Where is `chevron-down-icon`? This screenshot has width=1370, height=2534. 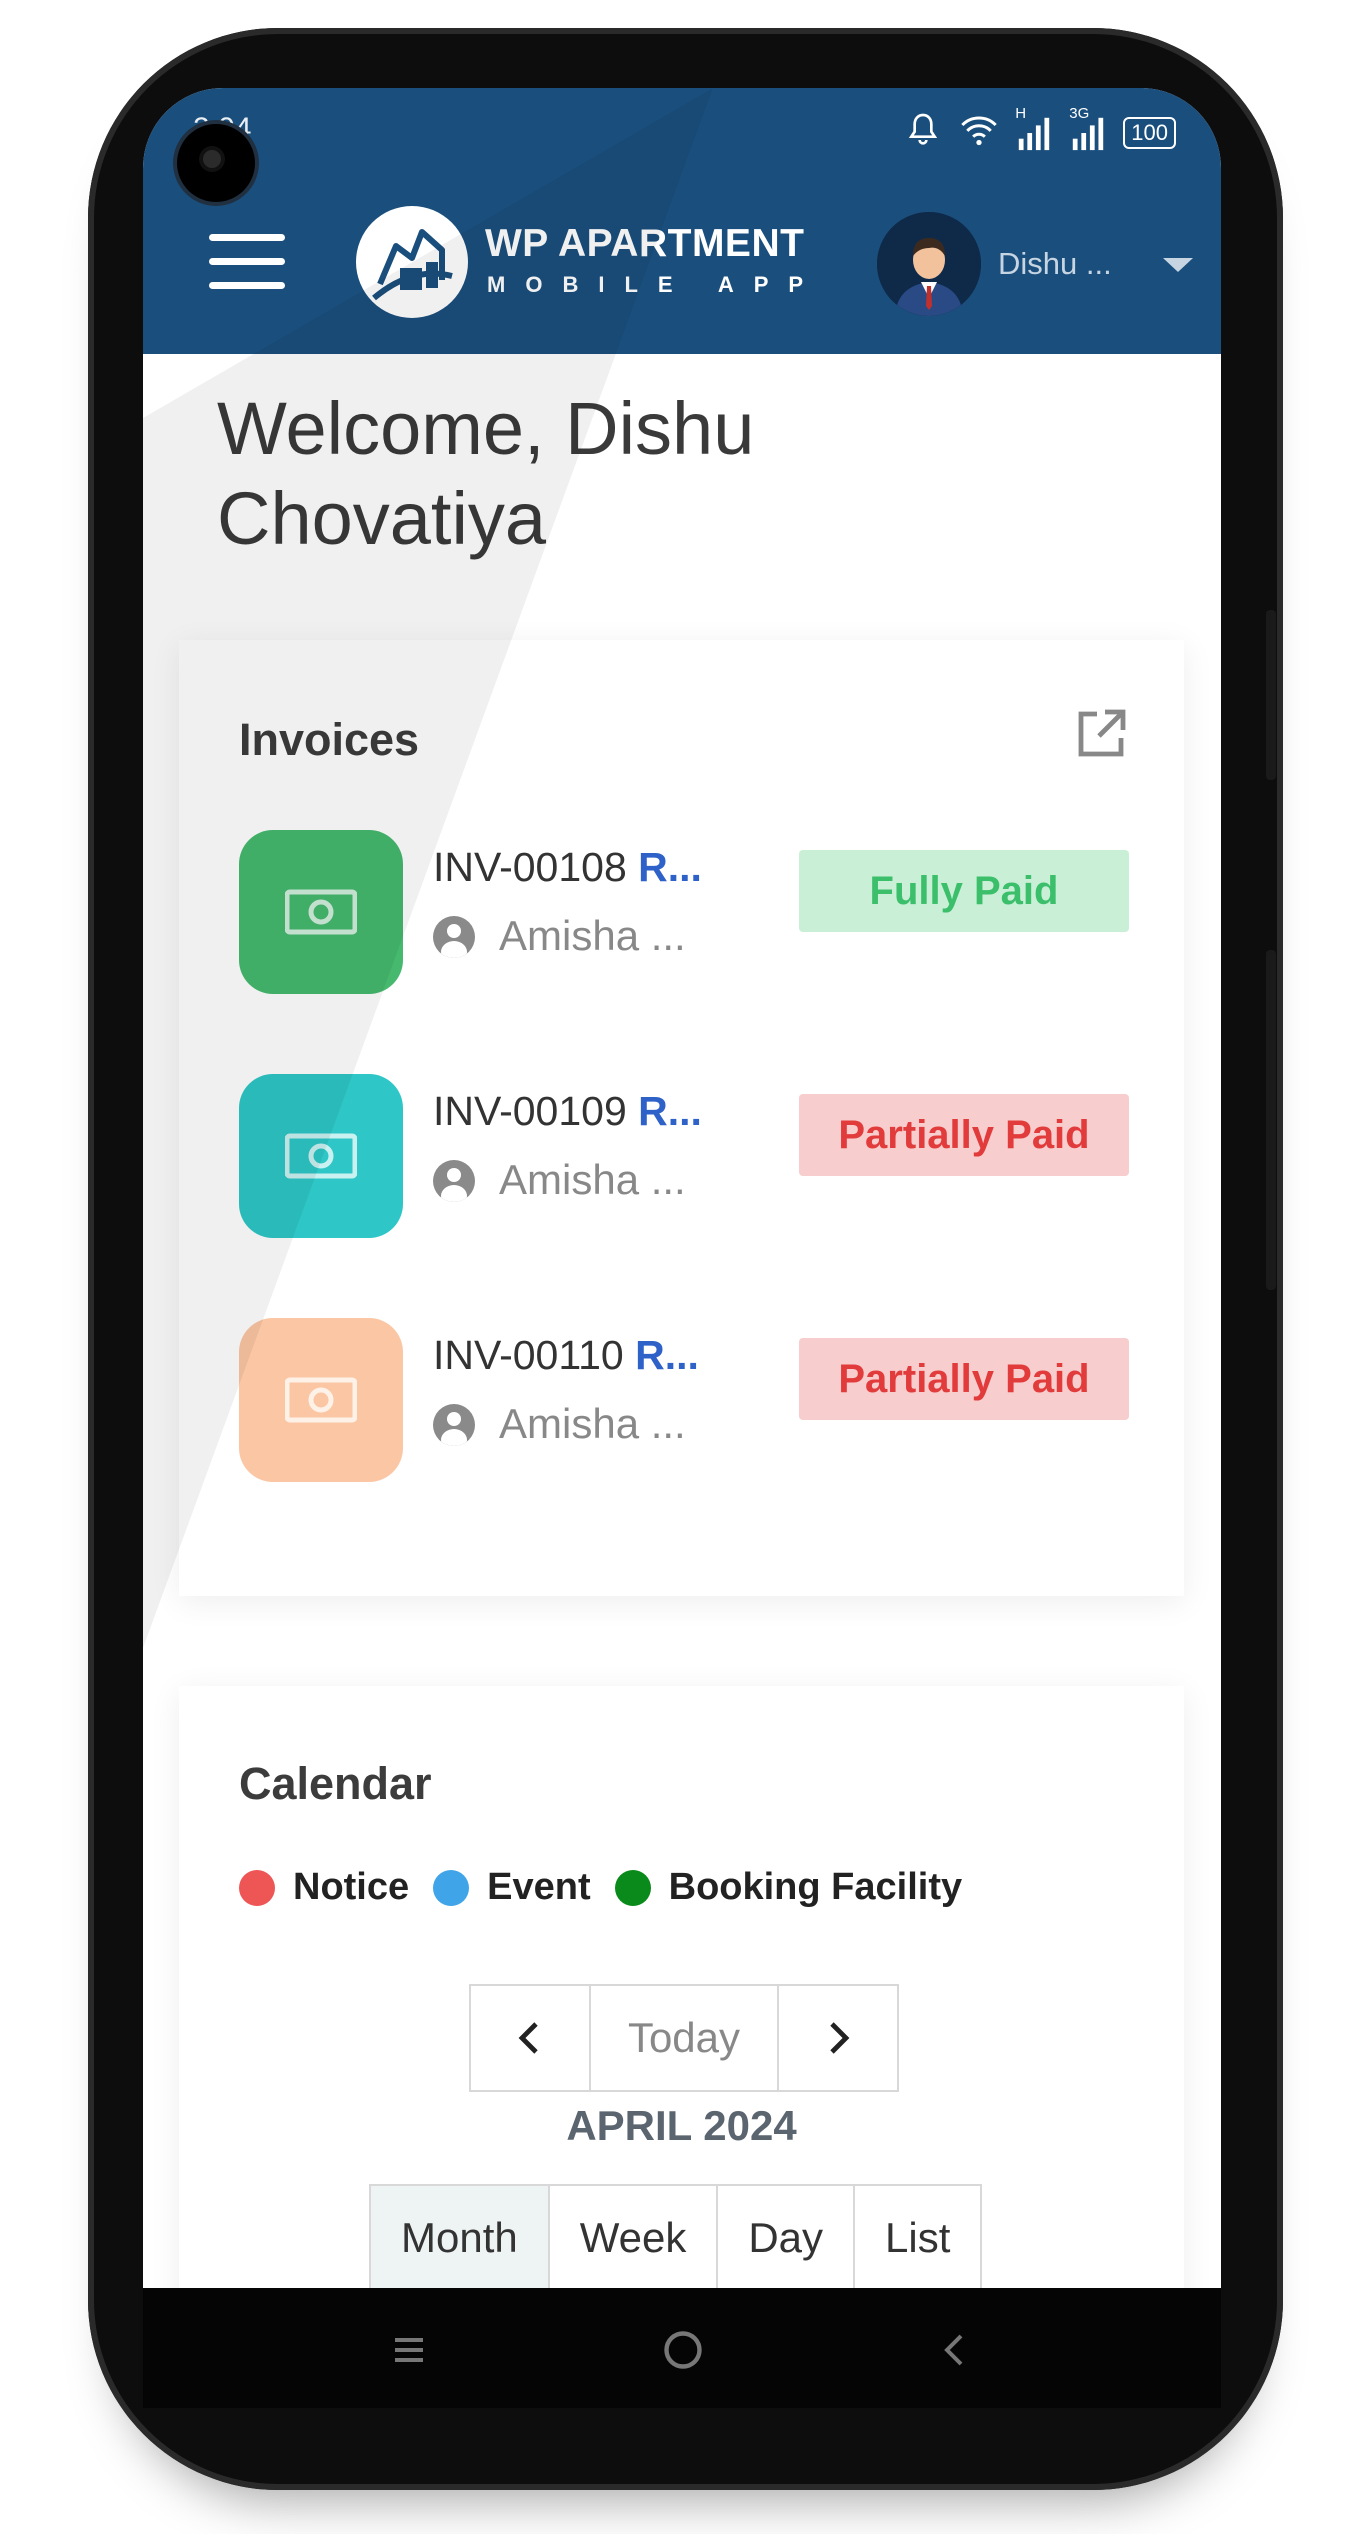
chevron-down-icon is located at coordinates (1178, 265).